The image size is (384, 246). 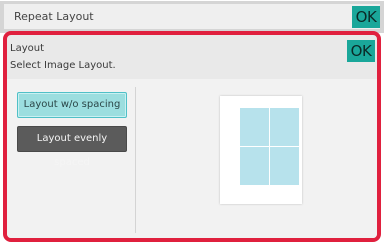 What do you see at coordinates (54, 16) in the screenshot?
I see `header-title: Repeat Layout` at bounding box center [54, 16].